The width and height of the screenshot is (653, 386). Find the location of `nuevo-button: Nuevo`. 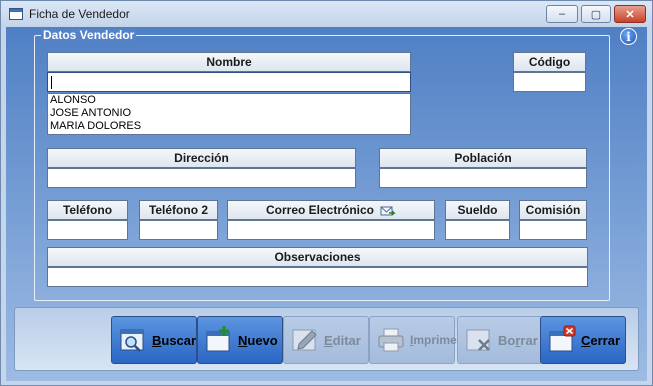

nuevo-button: Nuevo is located at coordinates (240, 340).